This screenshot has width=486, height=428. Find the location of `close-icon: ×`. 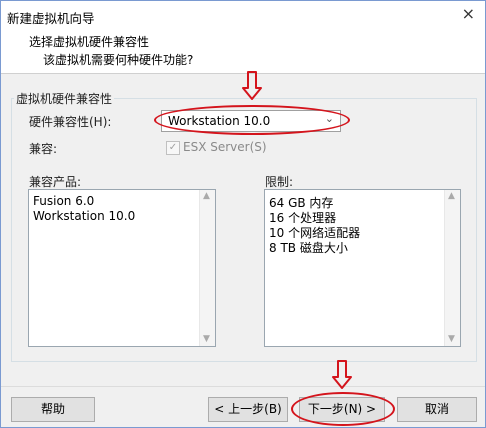

close-icon: × is located at coordinates (468, 13).